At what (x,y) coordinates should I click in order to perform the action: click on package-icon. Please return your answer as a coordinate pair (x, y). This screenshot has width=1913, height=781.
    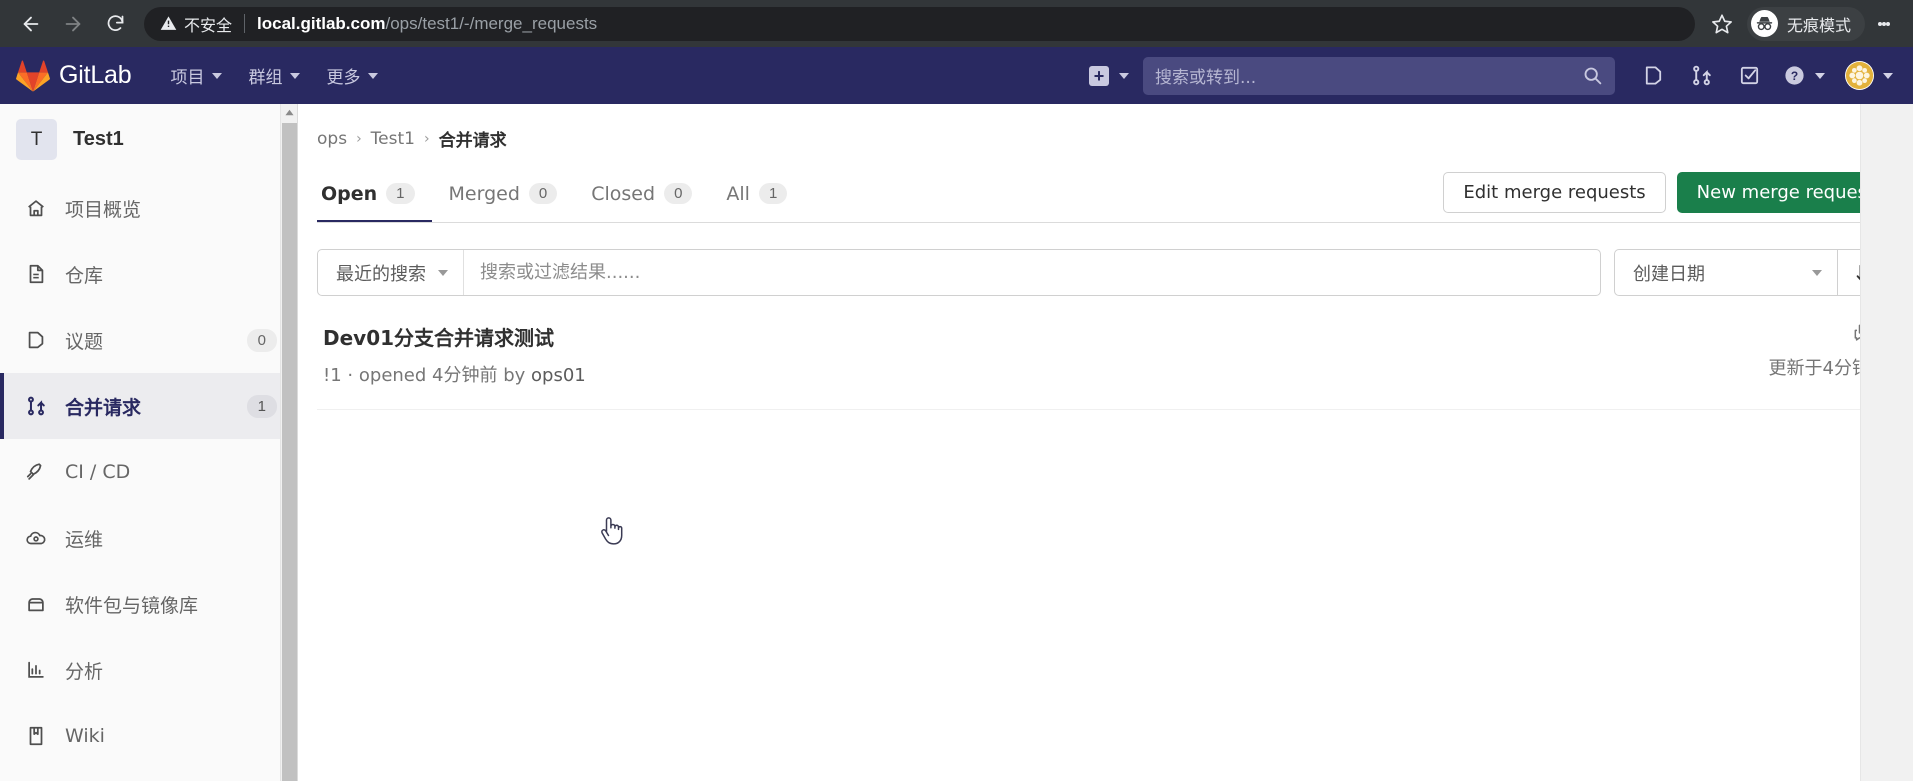
    Looking at the image, I should click on (36, 604).